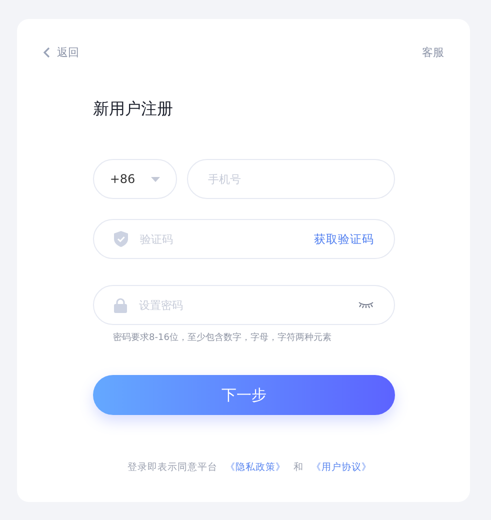 The image size is (491, 520). What do you see at coordinates (221, 239) in the screenshot?
I see `verification-code-field: 验证码` at bounding box center [221, 239].